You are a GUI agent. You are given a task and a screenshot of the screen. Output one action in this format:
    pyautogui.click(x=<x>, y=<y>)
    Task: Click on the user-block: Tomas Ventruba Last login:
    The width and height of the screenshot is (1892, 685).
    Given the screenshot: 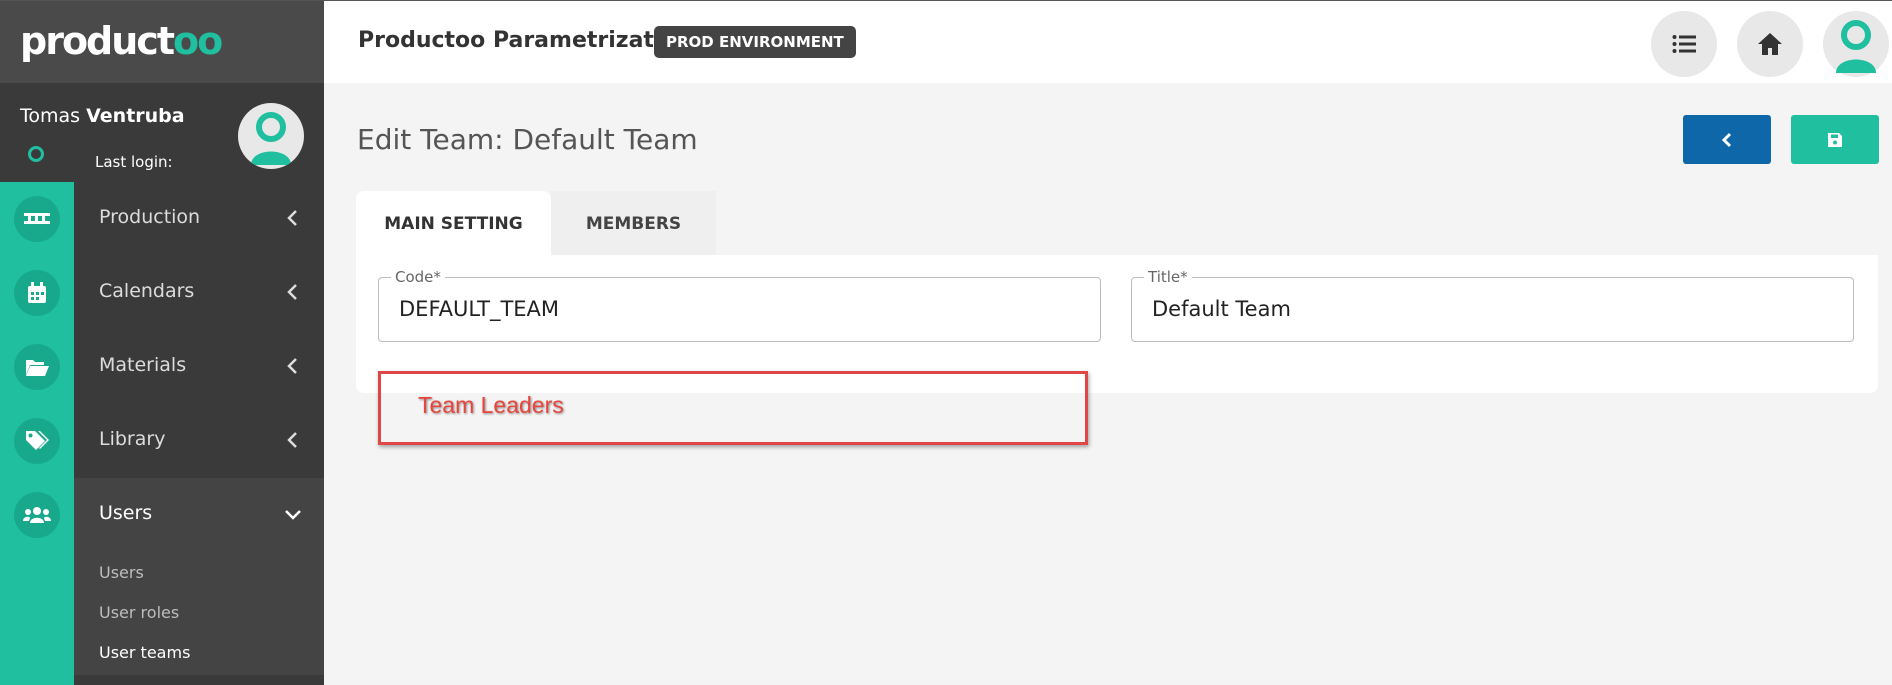 What is the action you would take?
    pyautogui.click(x=162, y=132)
    